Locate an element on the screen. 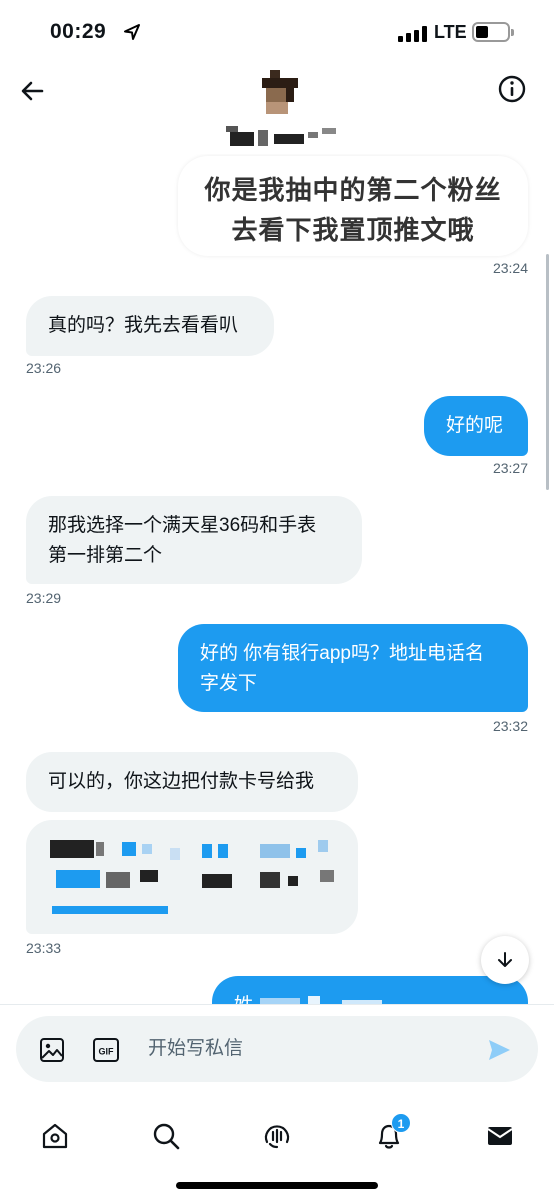 Image resolution: width=554 pixels, height=1200 pixels. message-input is located at coordinates (308, 1049).